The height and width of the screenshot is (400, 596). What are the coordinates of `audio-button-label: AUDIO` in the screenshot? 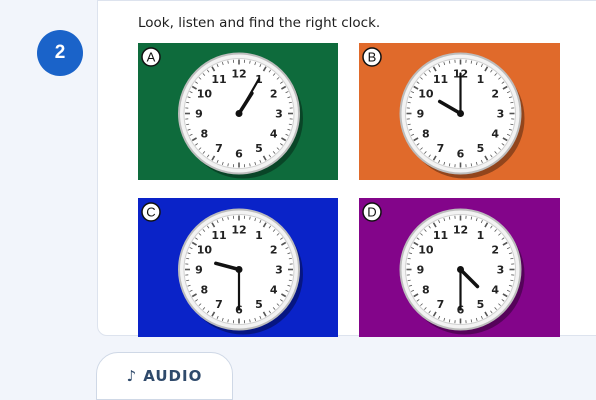 It's located at (173, 376).